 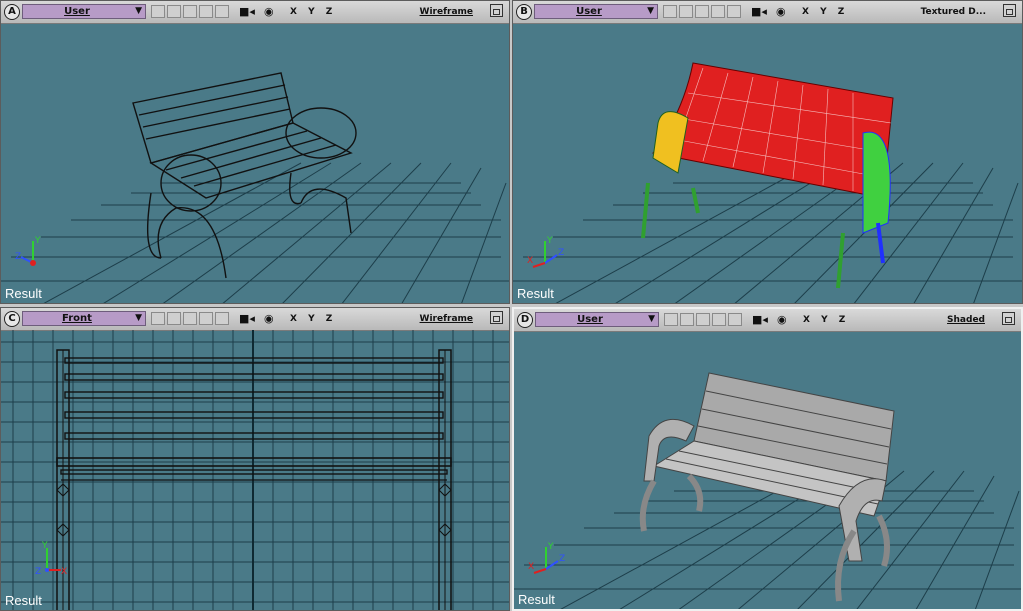 What do you see at coordinates (23, 293) in the screenshot?
I see `viewport-a-result-label: Result` at bounding box center [23, 293].